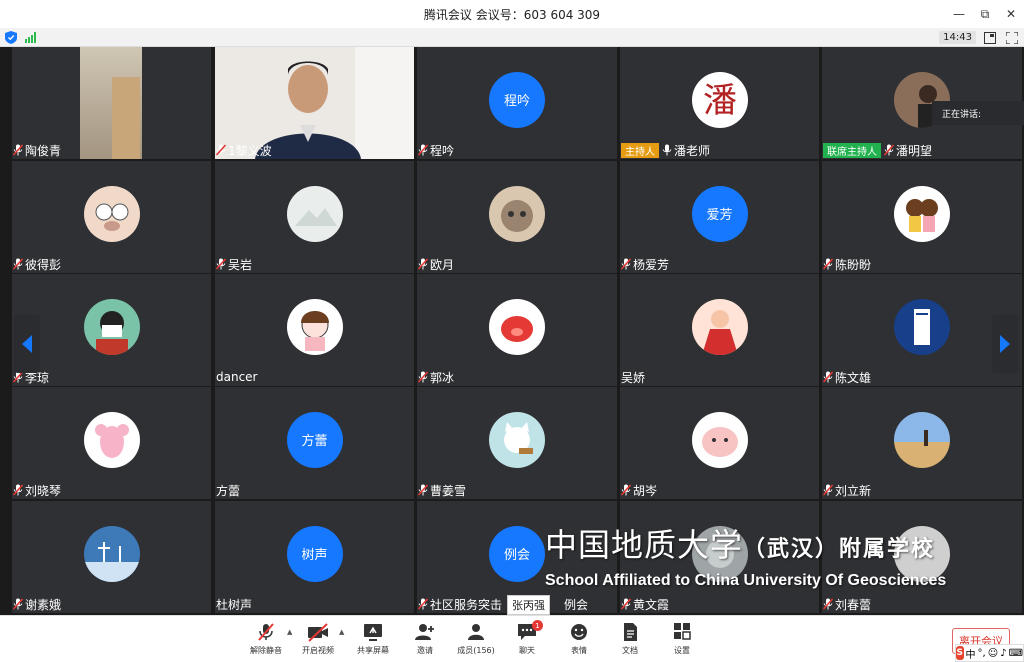 This screenshot has width=1024, height=662. I want to click on host-badge: 主持人, so click(640, 150).